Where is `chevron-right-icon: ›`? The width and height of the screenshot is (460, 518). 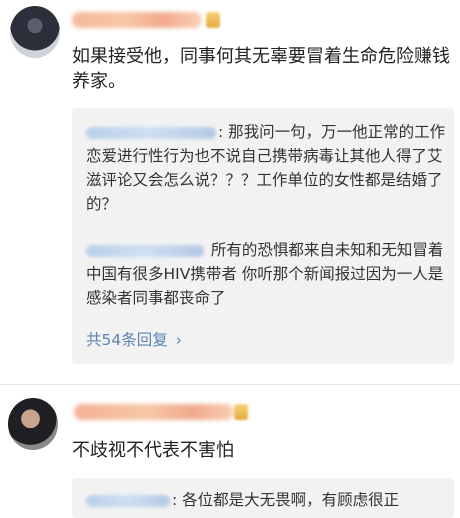 chevron-right-icon: › is located at coordinates (178, 340).